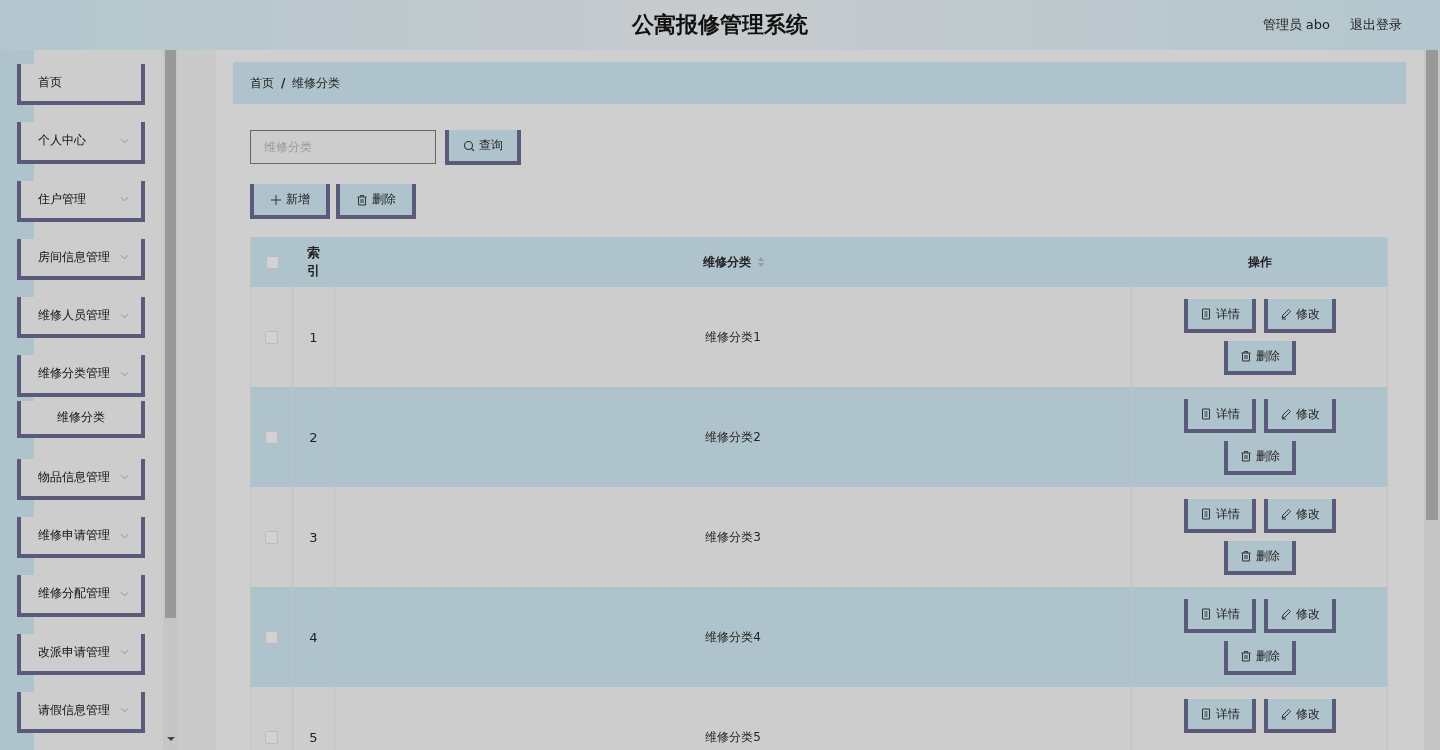 This screenshot has width=1440, height=750. I want to click on table-cell: 3, so click(313, 537).